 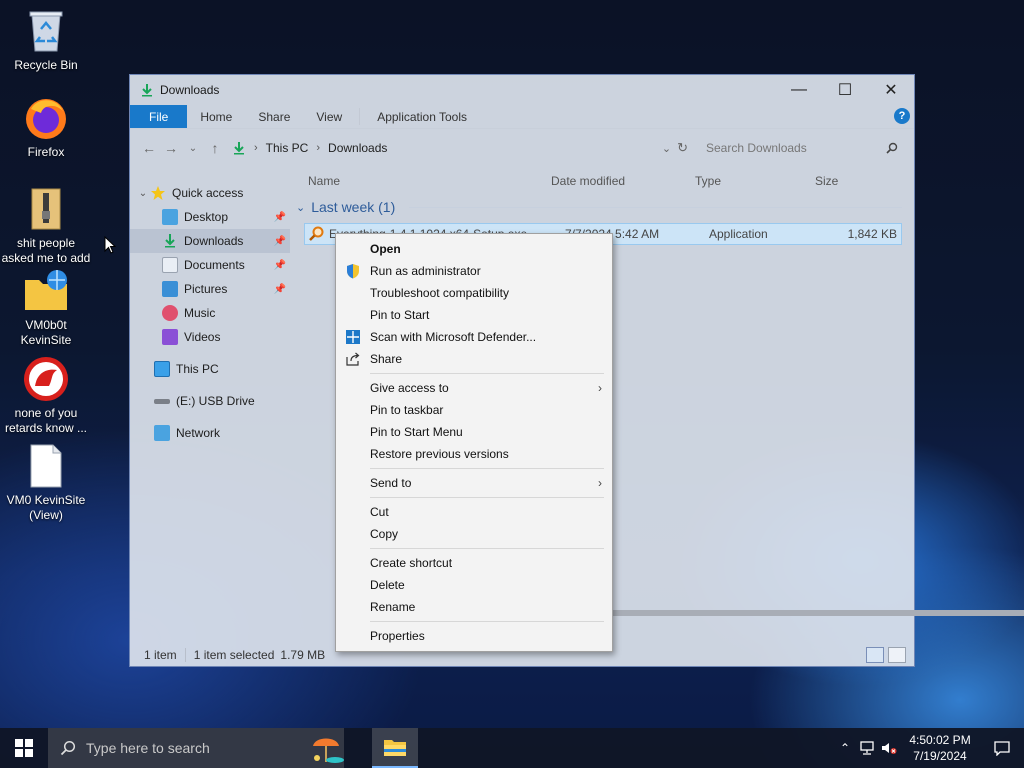 I want to click on taskbar-search-box: Type here to search, so click(x=196, y=748).